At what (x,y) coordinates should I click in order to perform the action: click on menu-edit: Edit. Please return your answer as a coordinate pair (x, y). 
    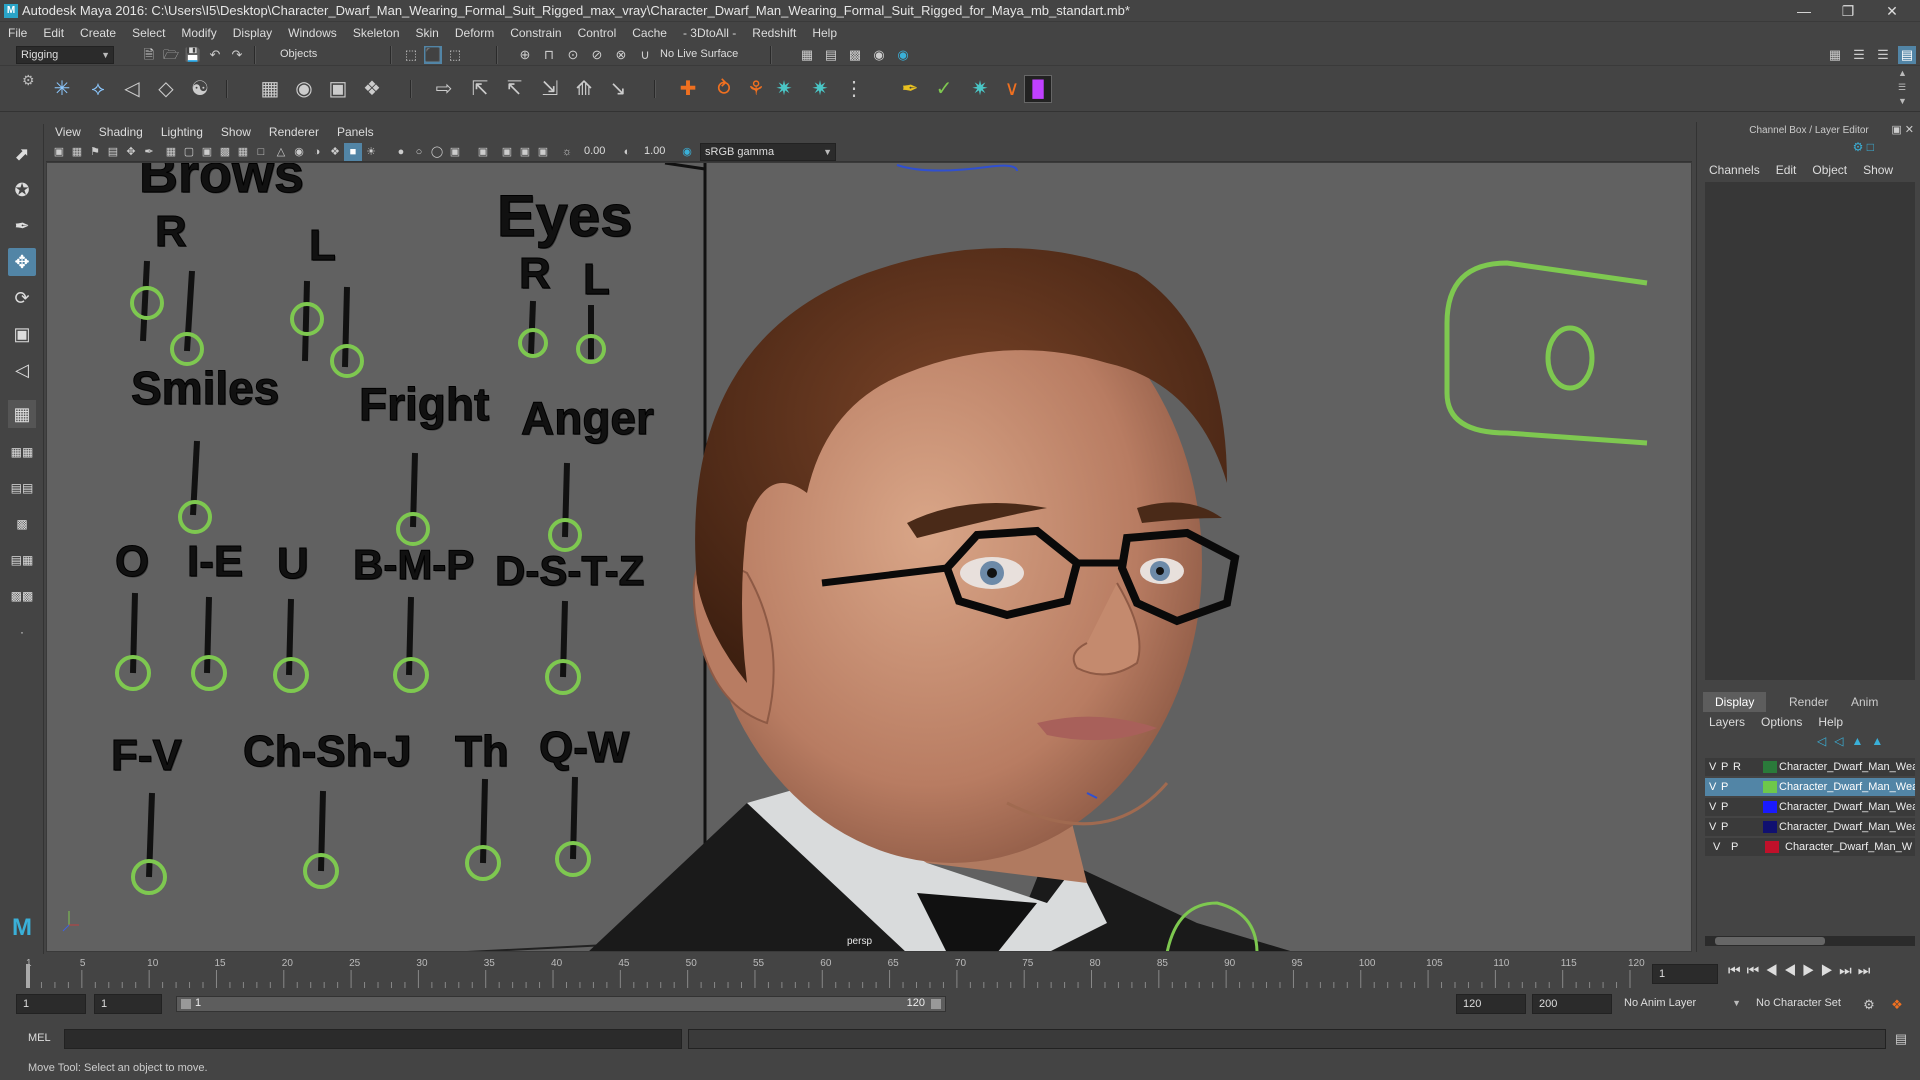
    Looking at the image, I should click on (53, 33).